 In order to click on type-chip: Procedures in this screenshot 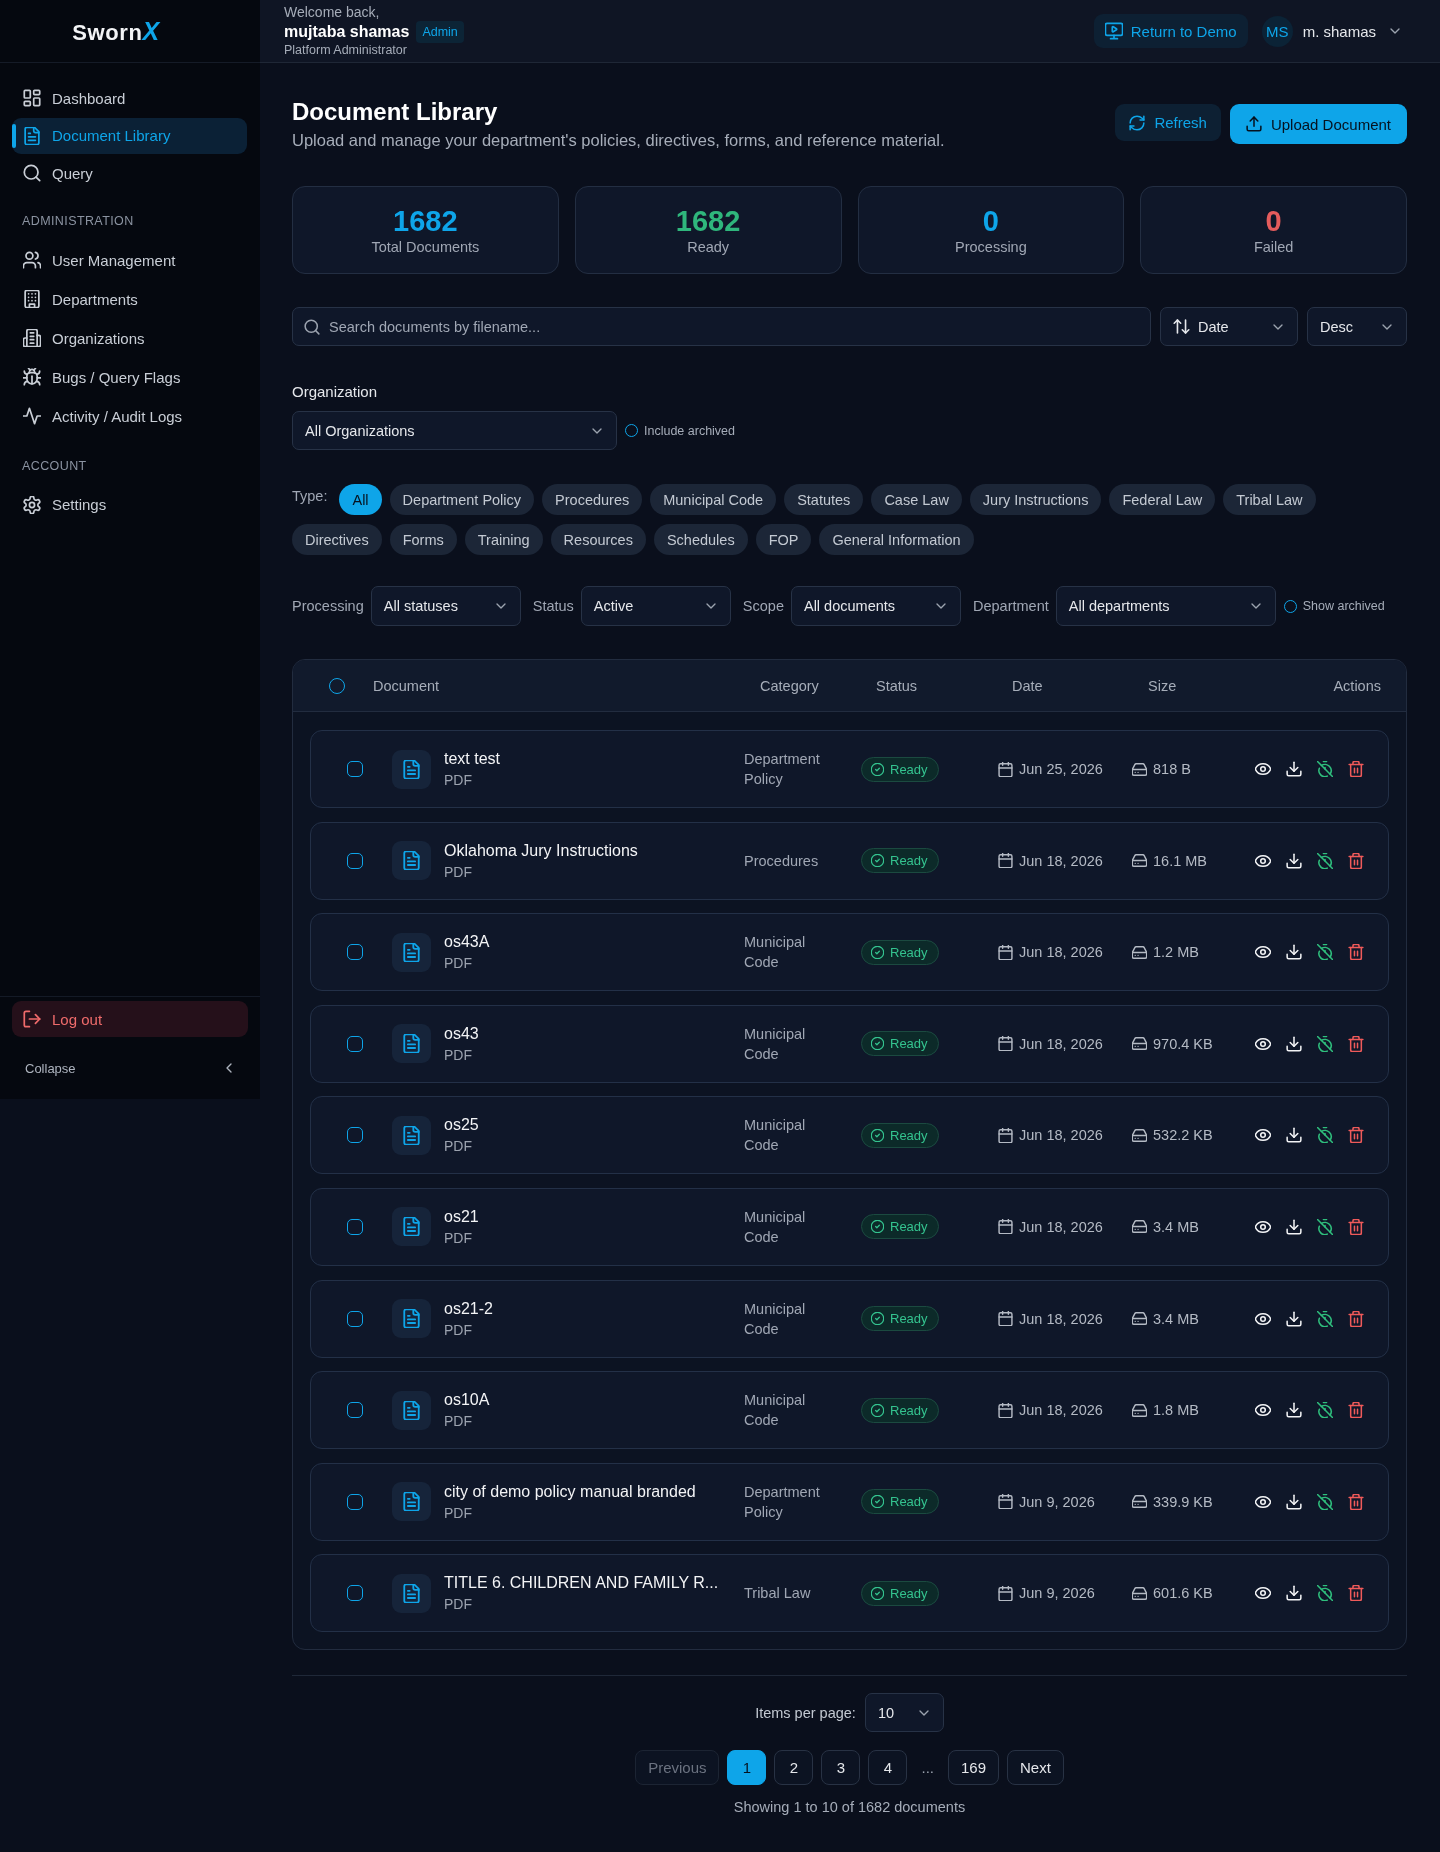, I will do `click(592, 499)`.